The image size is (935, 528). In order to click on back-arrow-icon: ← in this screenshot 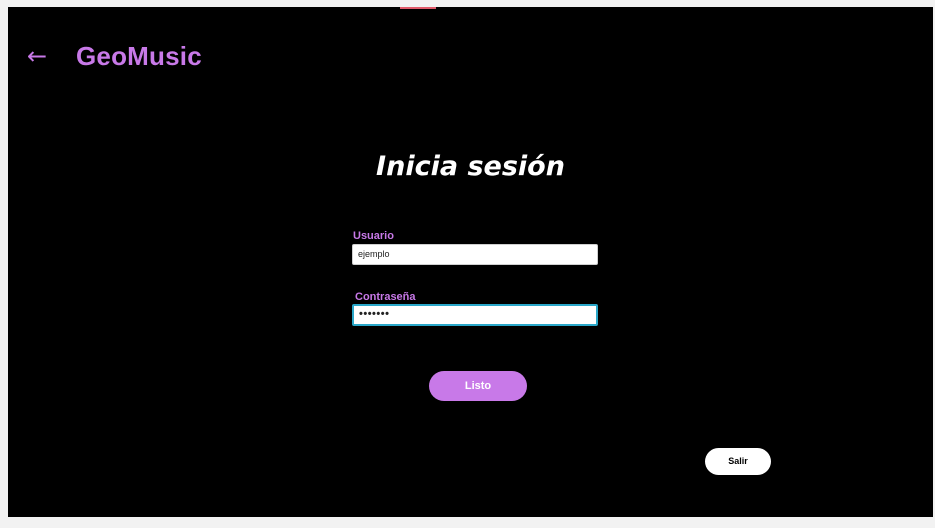, I will do `click(37, 56)`.